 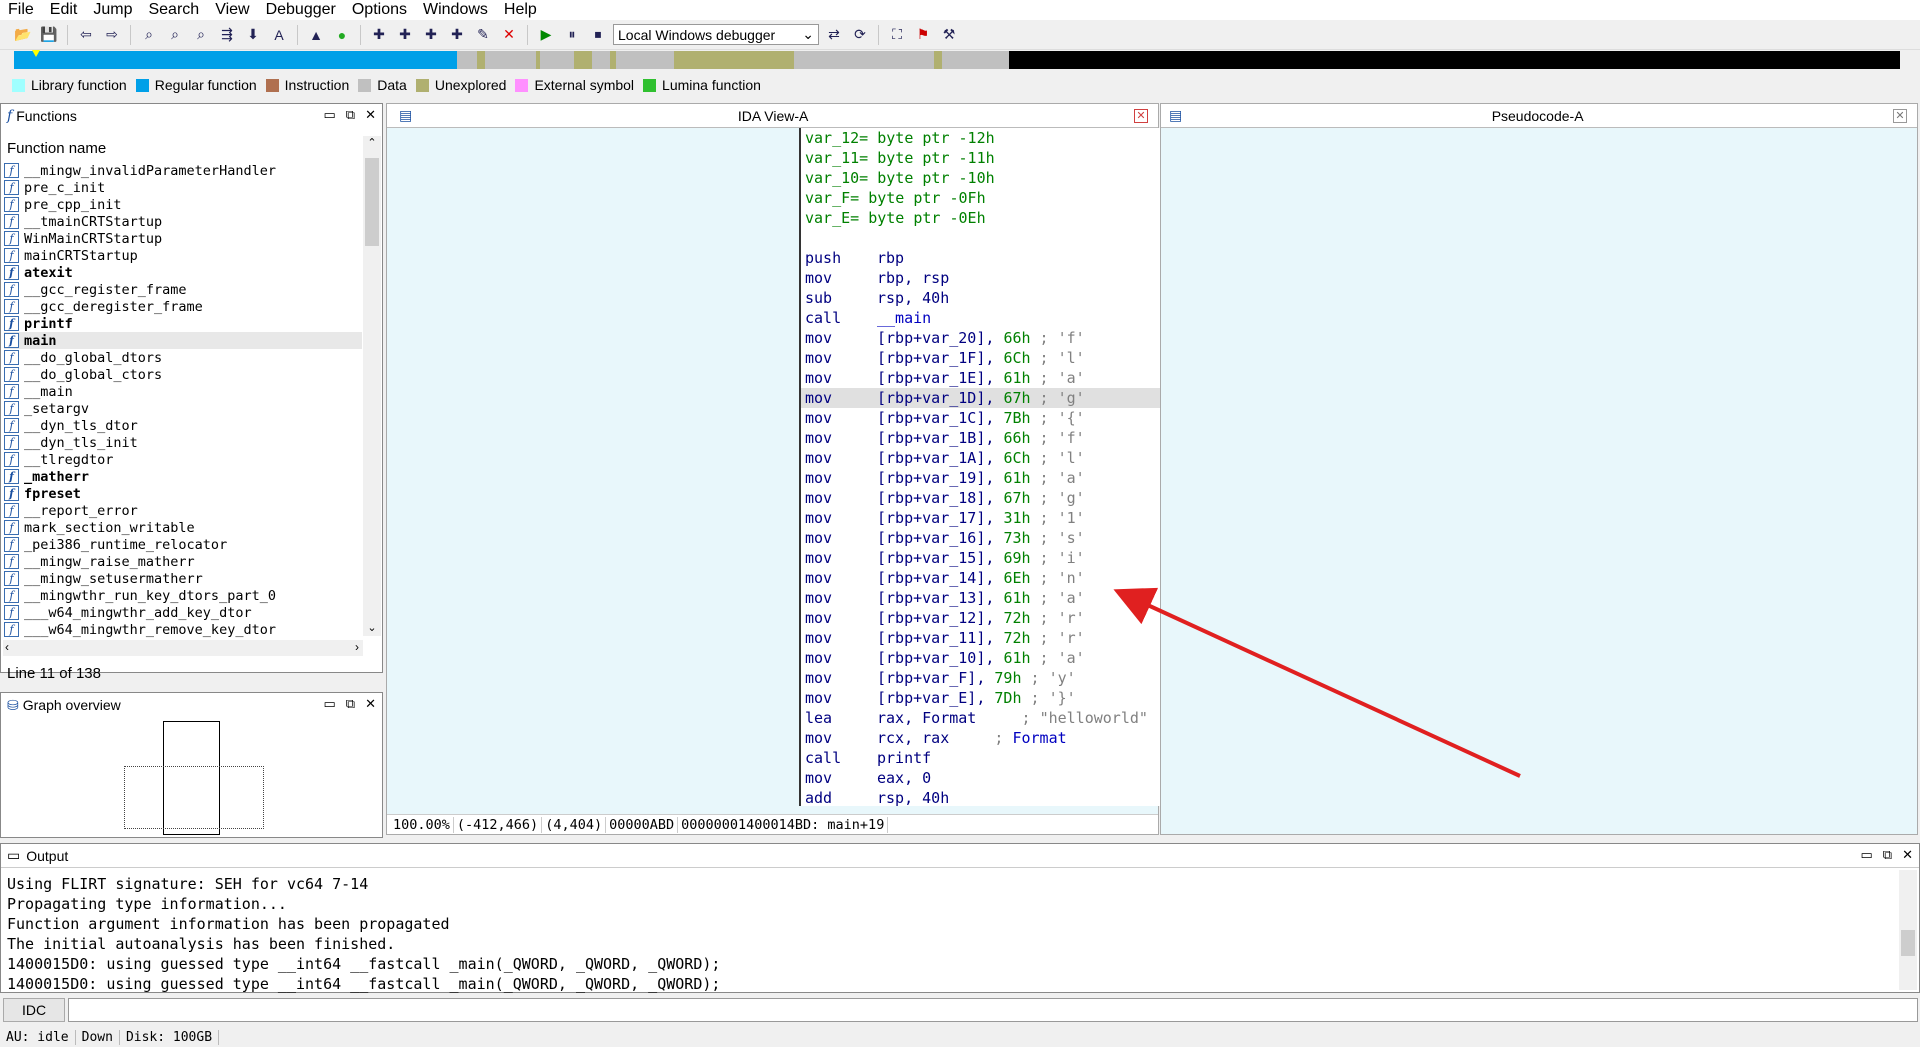 What do you see at coordinates (183, 544) in the screenshot?
I see `function-row: f _pei386_runtime_relocator` at bounding box center [183, 544].